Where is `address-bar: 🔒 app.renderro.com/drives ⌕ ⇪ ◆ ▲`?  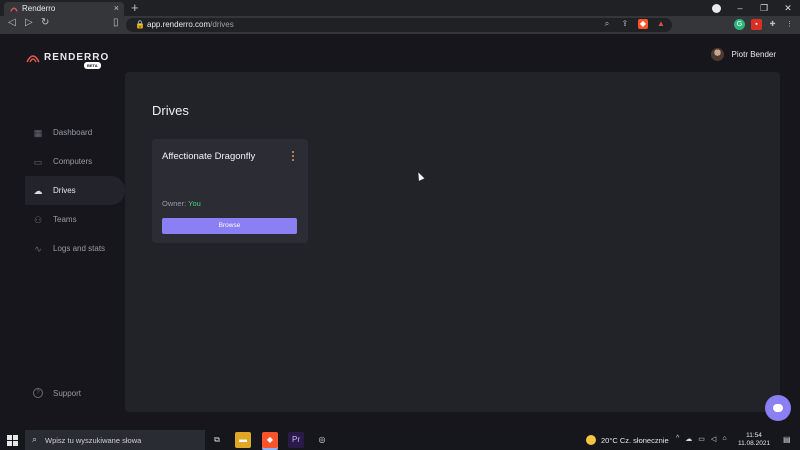
address-bar: 🔒 app.renderro.com/drives ⌕ ⇪ ◆ ▲ is located at coordinates (399, 25).